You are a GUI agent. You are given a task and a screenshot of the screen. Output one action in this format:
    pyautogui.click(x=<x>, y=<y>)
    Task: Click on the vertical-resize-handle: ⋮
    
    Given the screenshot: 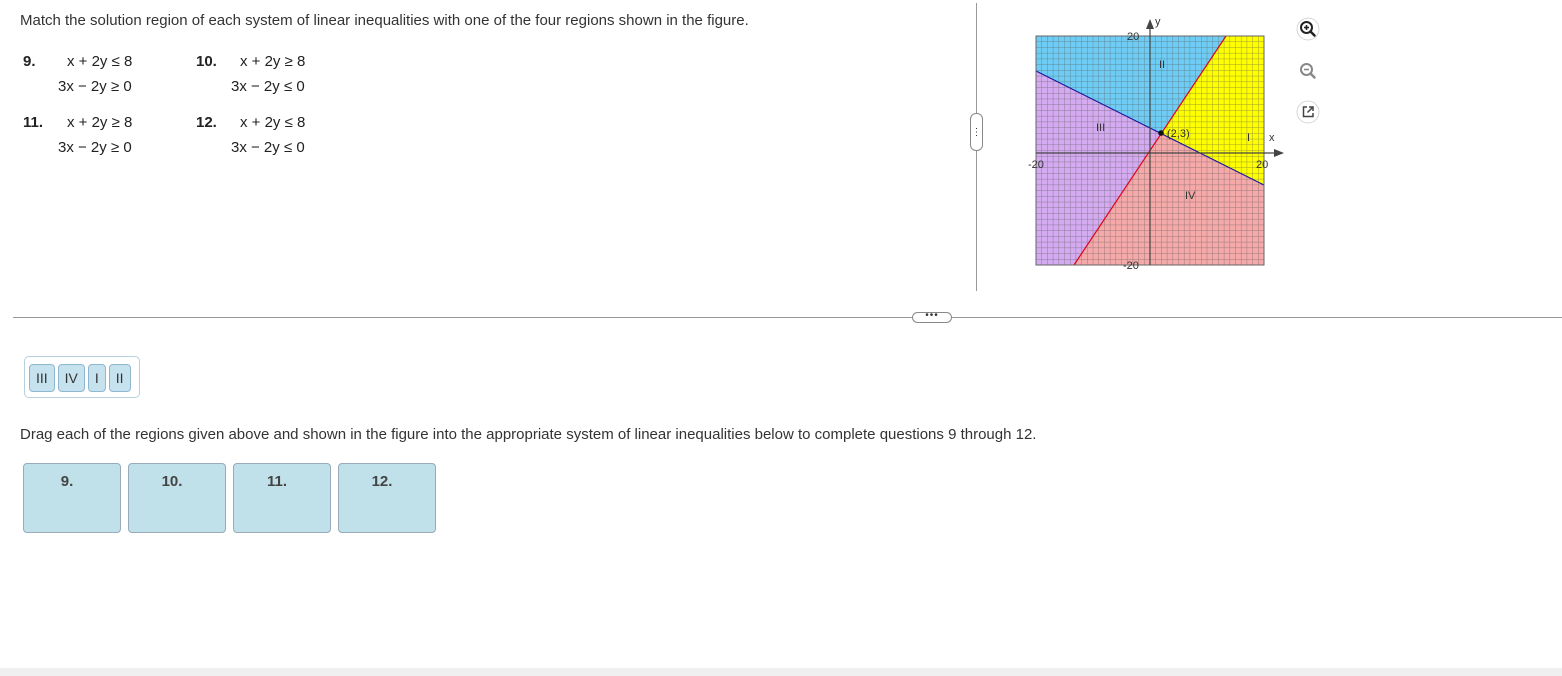 What is the action you would take?
    pyautogui.click(x=976, y=132)
    